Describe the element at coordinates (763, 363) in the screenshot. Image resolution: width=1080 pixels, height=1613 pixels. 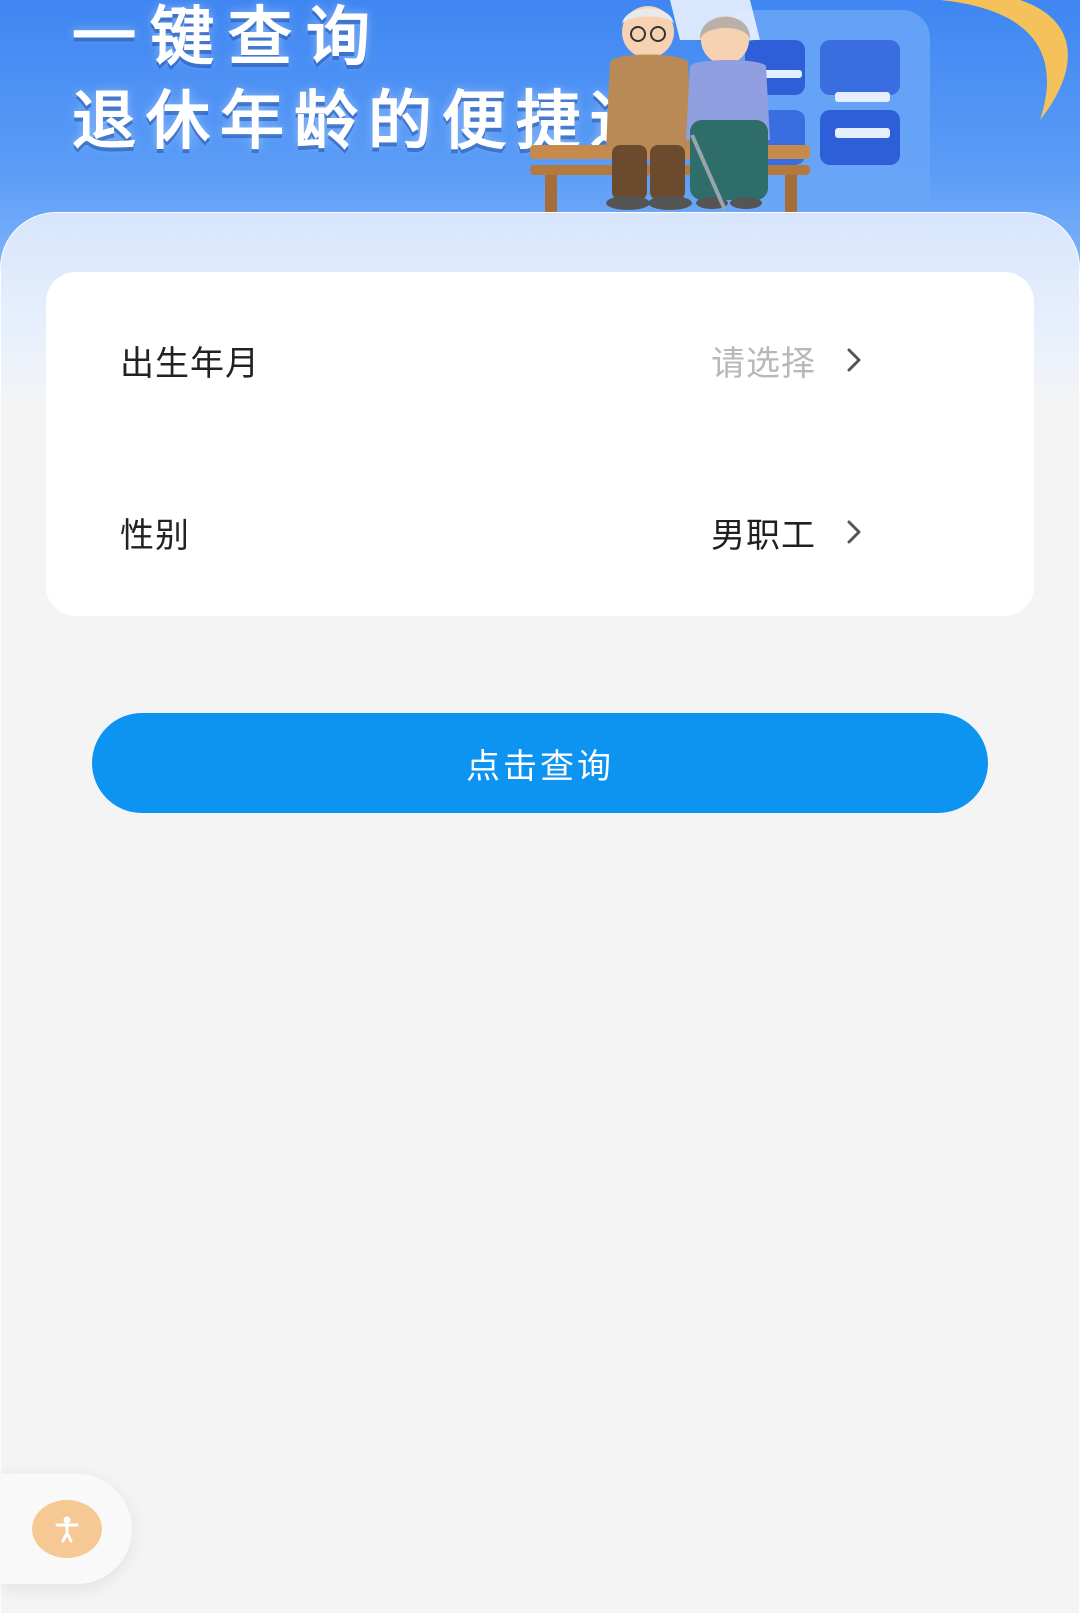
I see `birth-date-value: 请选择` at that location.